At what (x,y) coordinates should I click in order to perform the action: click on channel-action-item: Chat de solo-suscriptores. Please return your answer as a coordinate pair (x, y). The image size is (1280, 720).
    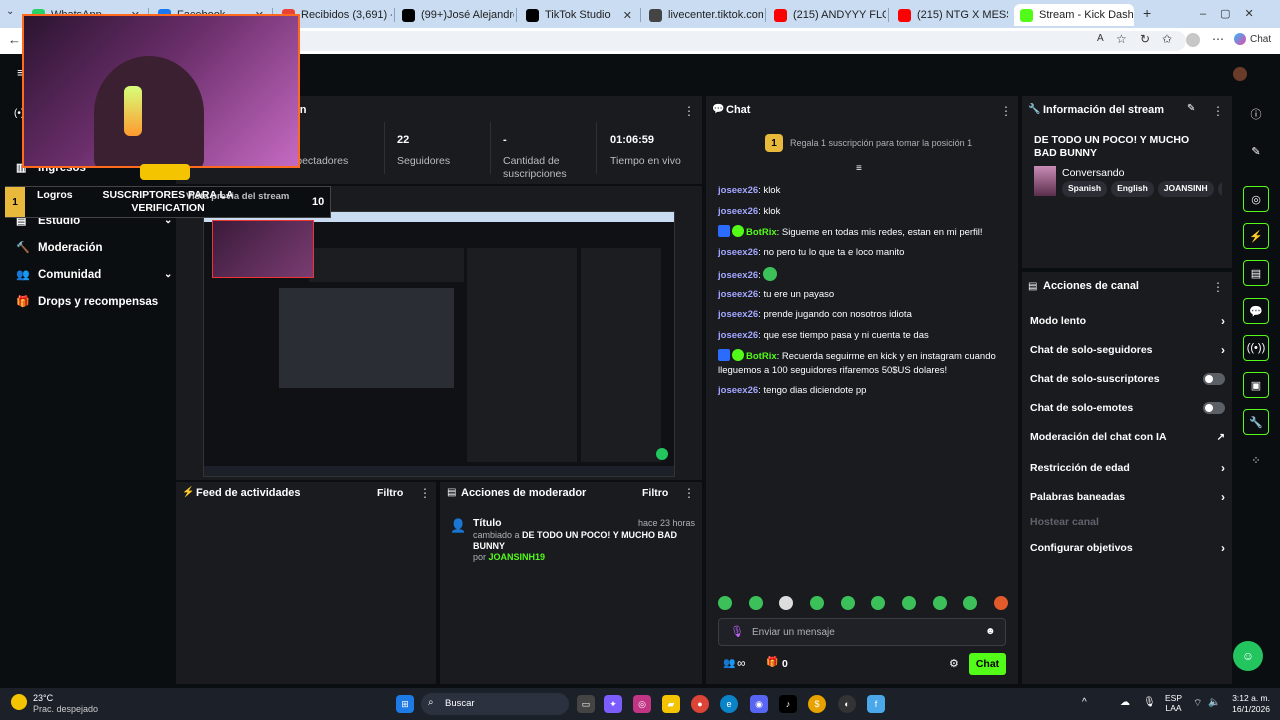
    Looking at the image, I should click on (1127, 379).